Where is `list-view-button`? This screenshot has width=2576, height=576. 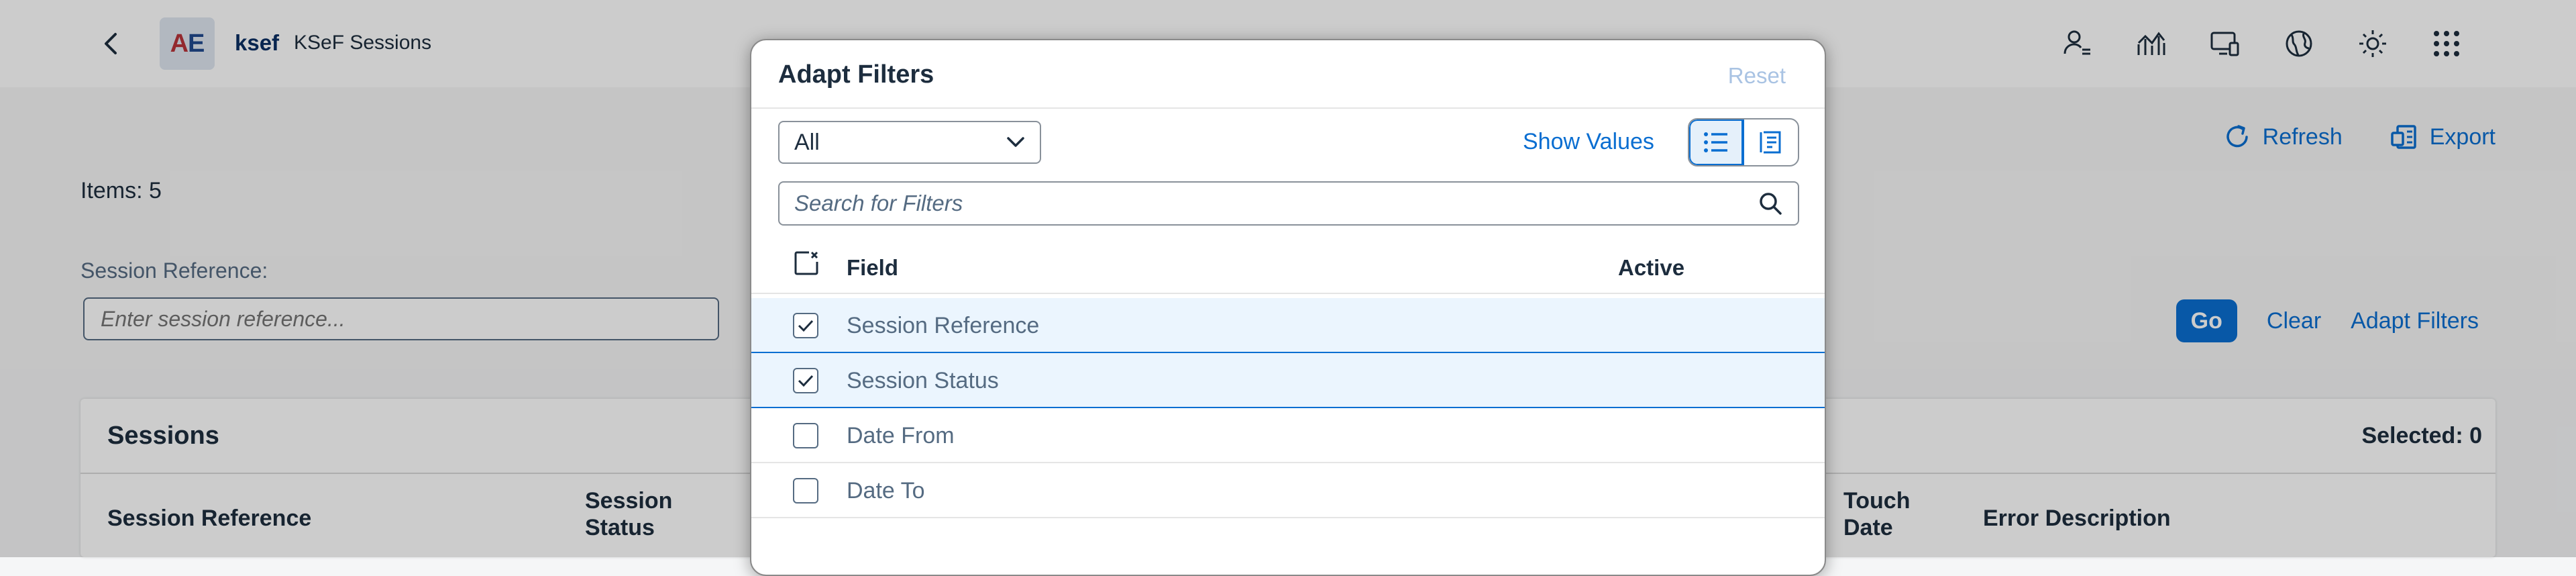 list-view-button is located at coordinates (1716, 142).